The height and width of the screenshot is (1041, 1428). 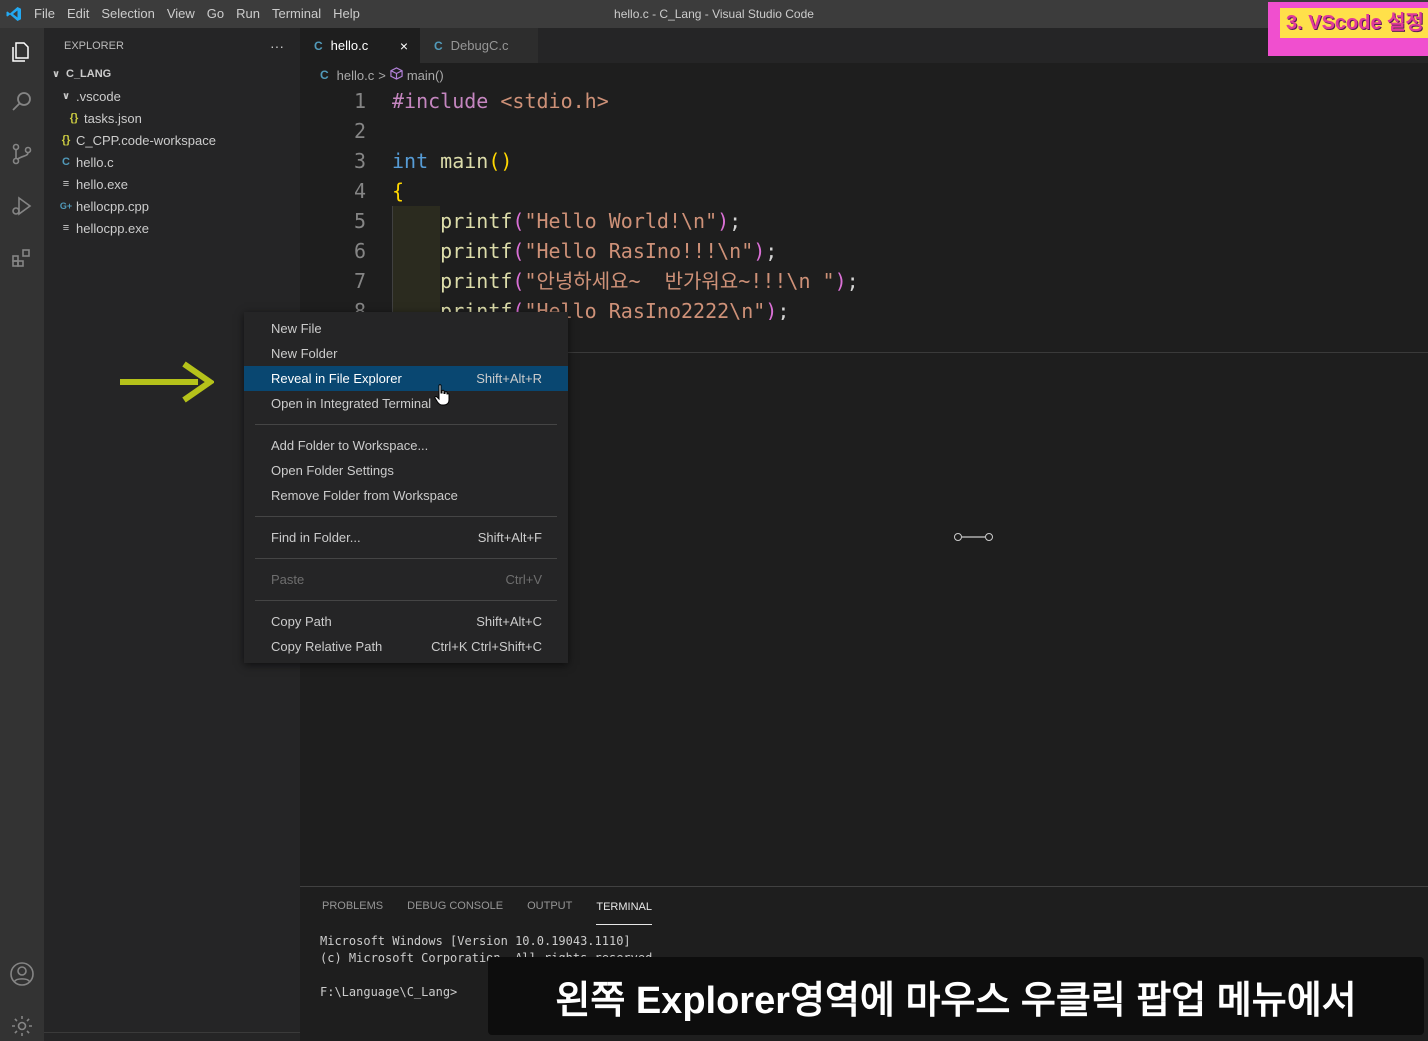 What do you see at coordinates (455, 906) in the screenshot?
I see `tab-debug-console: DEBUG CONSOLE` at bounding box center [455, 906].